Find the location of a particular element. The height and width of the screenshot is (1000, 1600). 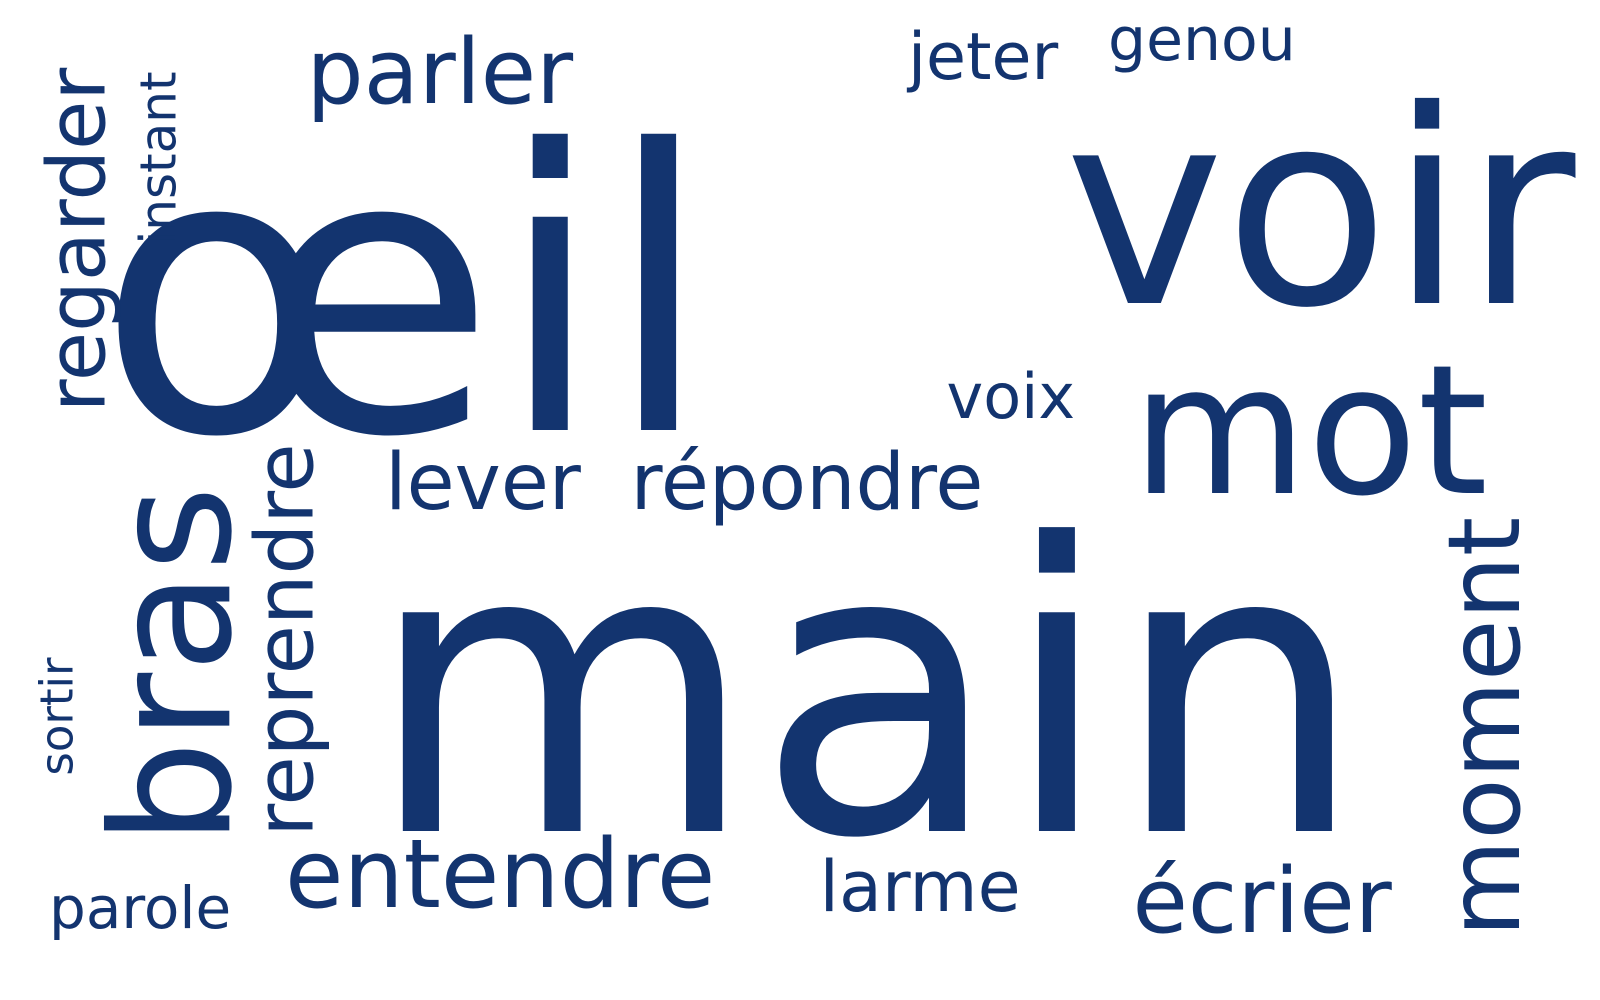

word-mot: mot is located at coordinates (1310, 431).